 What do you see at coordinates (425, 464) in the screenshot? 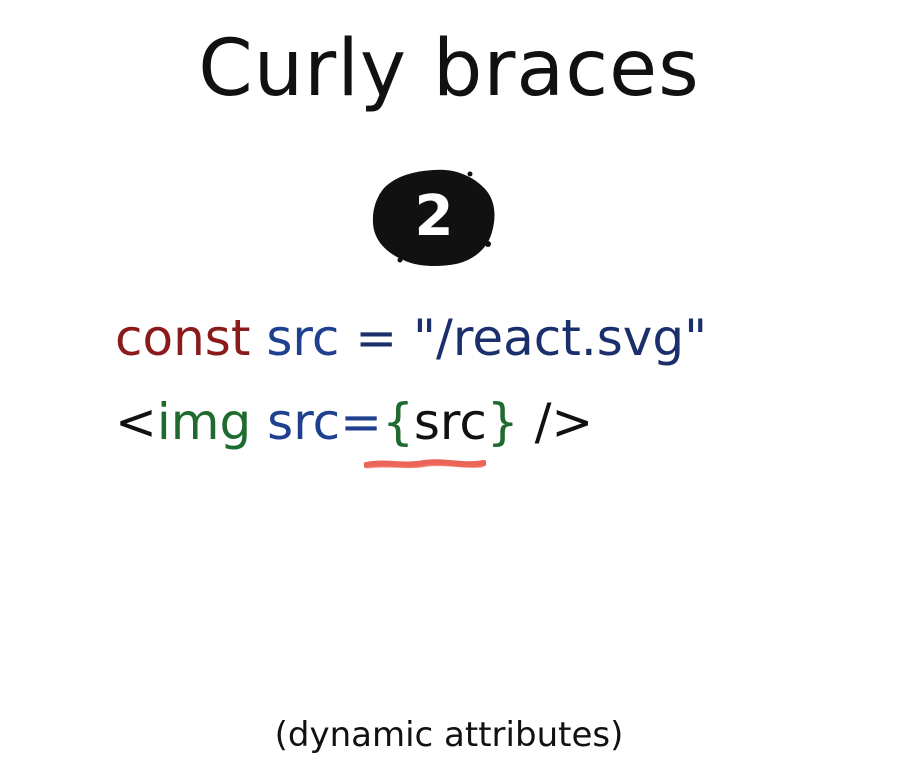
I see `highlight-underline` at bounding box center [425, 464].